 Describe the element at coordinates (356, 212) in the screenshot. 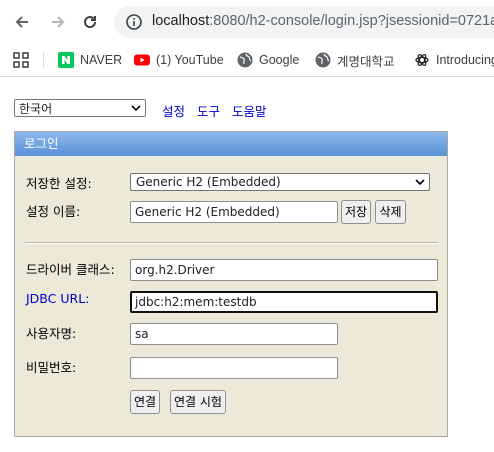

I see `save-setting-button: 저장` at that location.